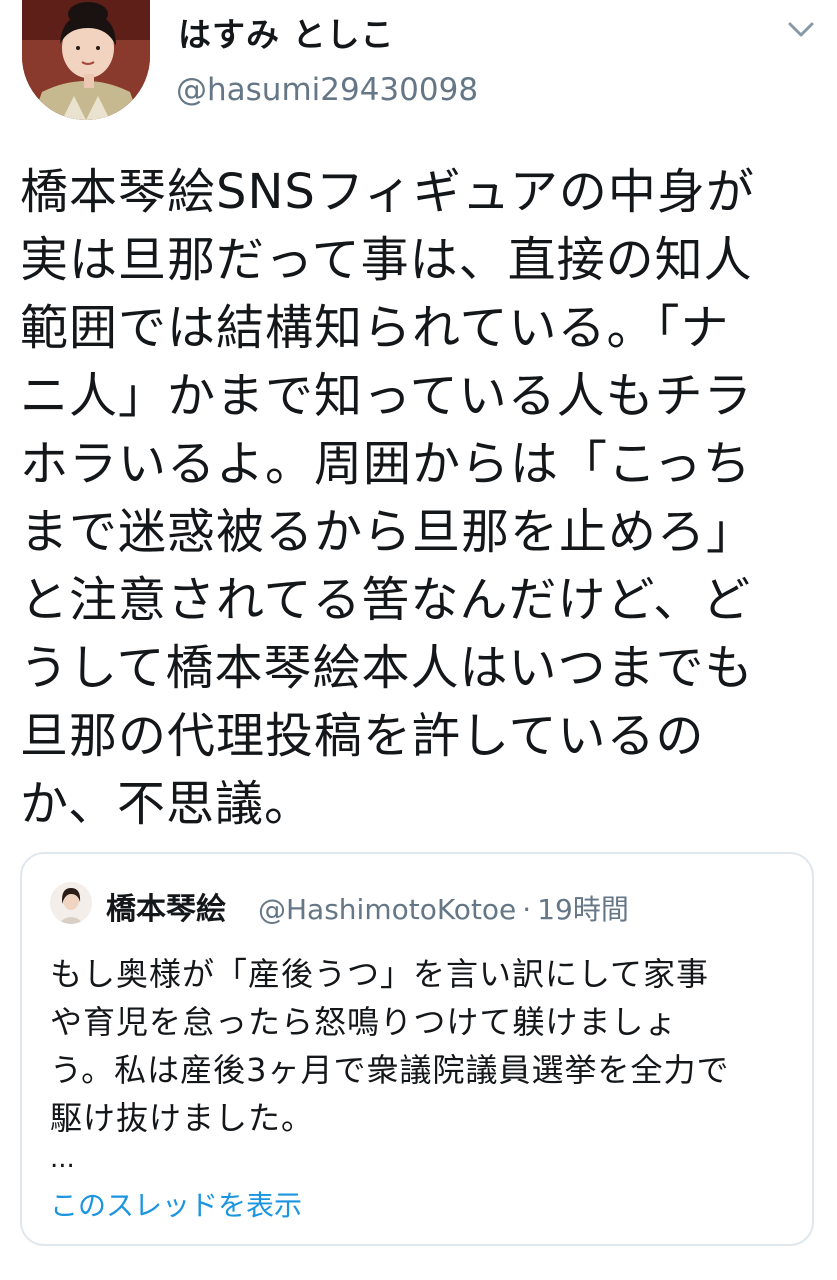  Describe the element at coordinates (583, 909) in the screenshot. I see `quoted-tweet-time: 19時間` at that location.